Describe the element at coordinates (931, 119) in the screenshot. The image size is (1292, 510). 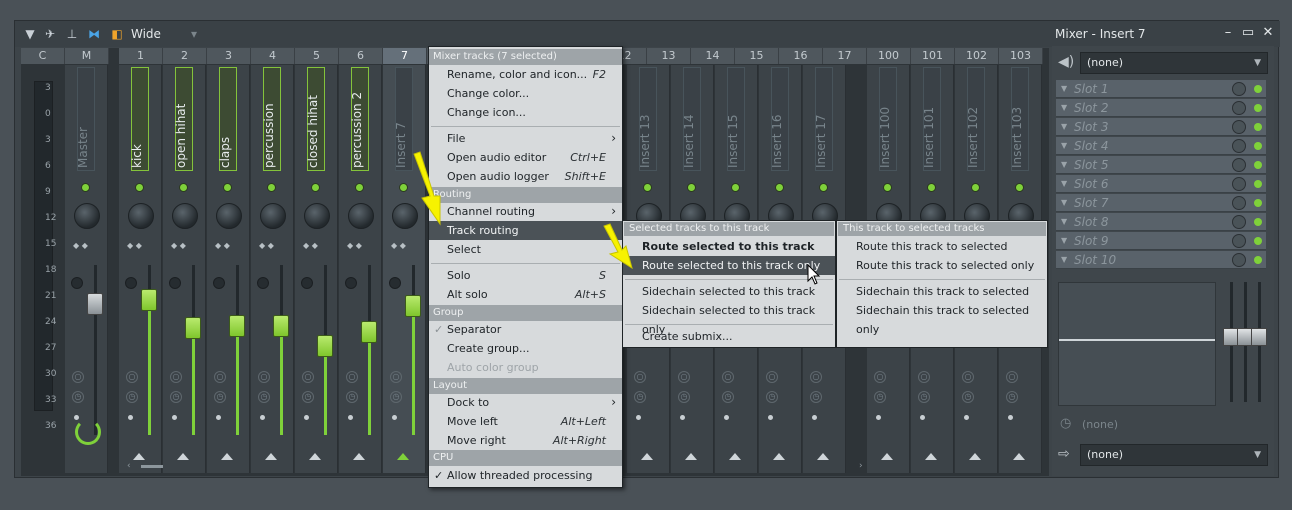
I see `track-name-box: Insert 101` at that location.